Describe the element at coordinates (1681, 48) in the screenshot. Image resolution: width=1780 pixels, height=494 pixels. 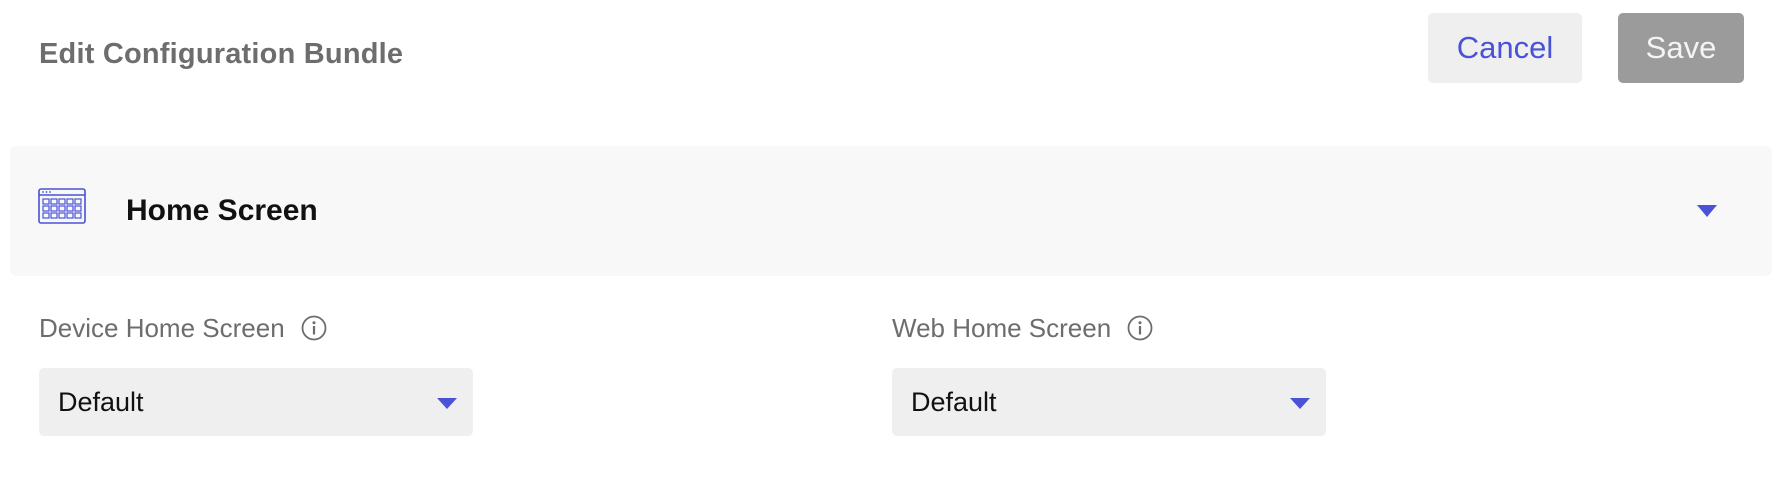
I see `save-button: Save` at that location.